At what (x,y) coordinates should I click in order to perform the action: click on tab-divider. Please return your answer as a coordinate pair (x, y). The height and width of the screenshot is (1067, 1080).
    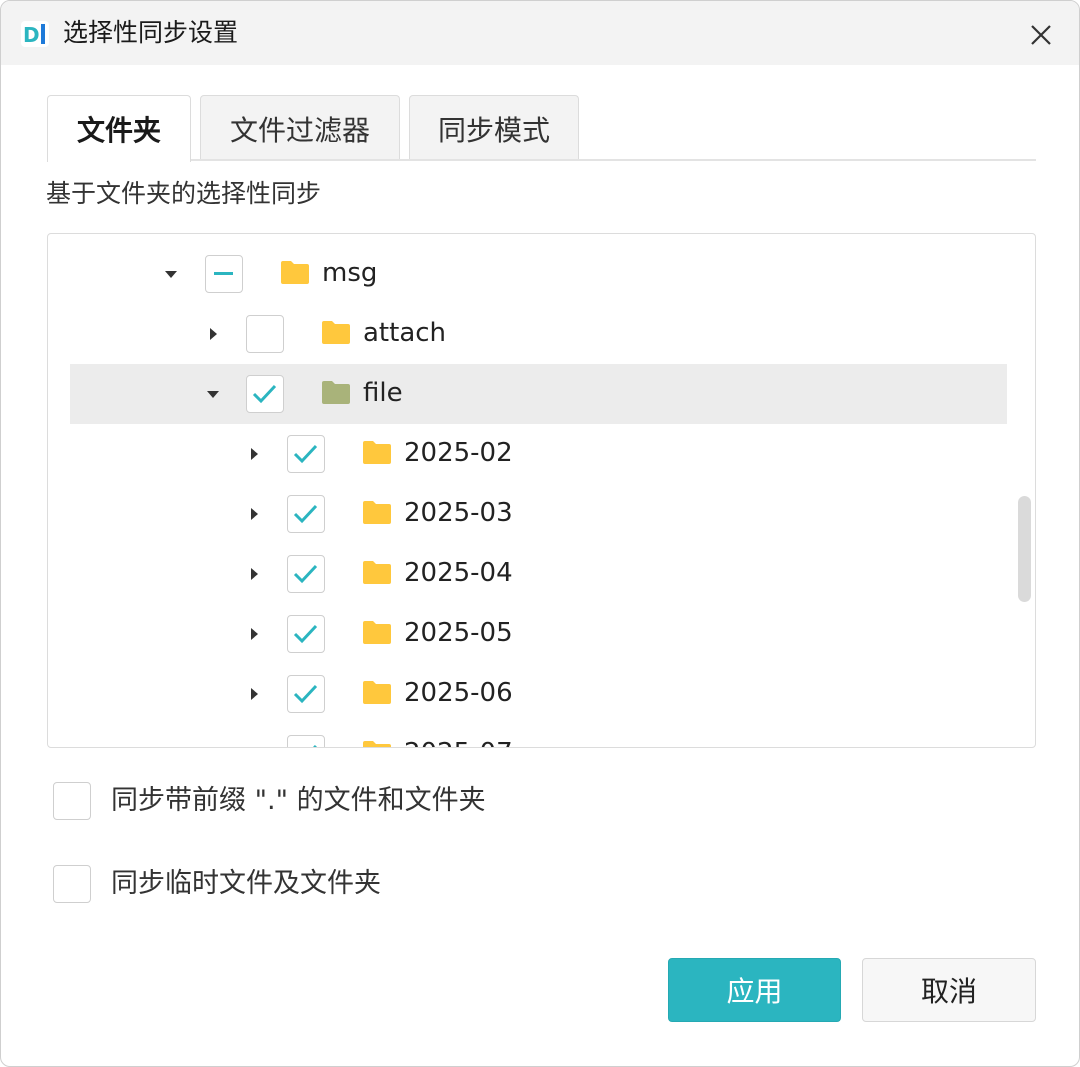
    Looking at the image, I should click on (541, 160).